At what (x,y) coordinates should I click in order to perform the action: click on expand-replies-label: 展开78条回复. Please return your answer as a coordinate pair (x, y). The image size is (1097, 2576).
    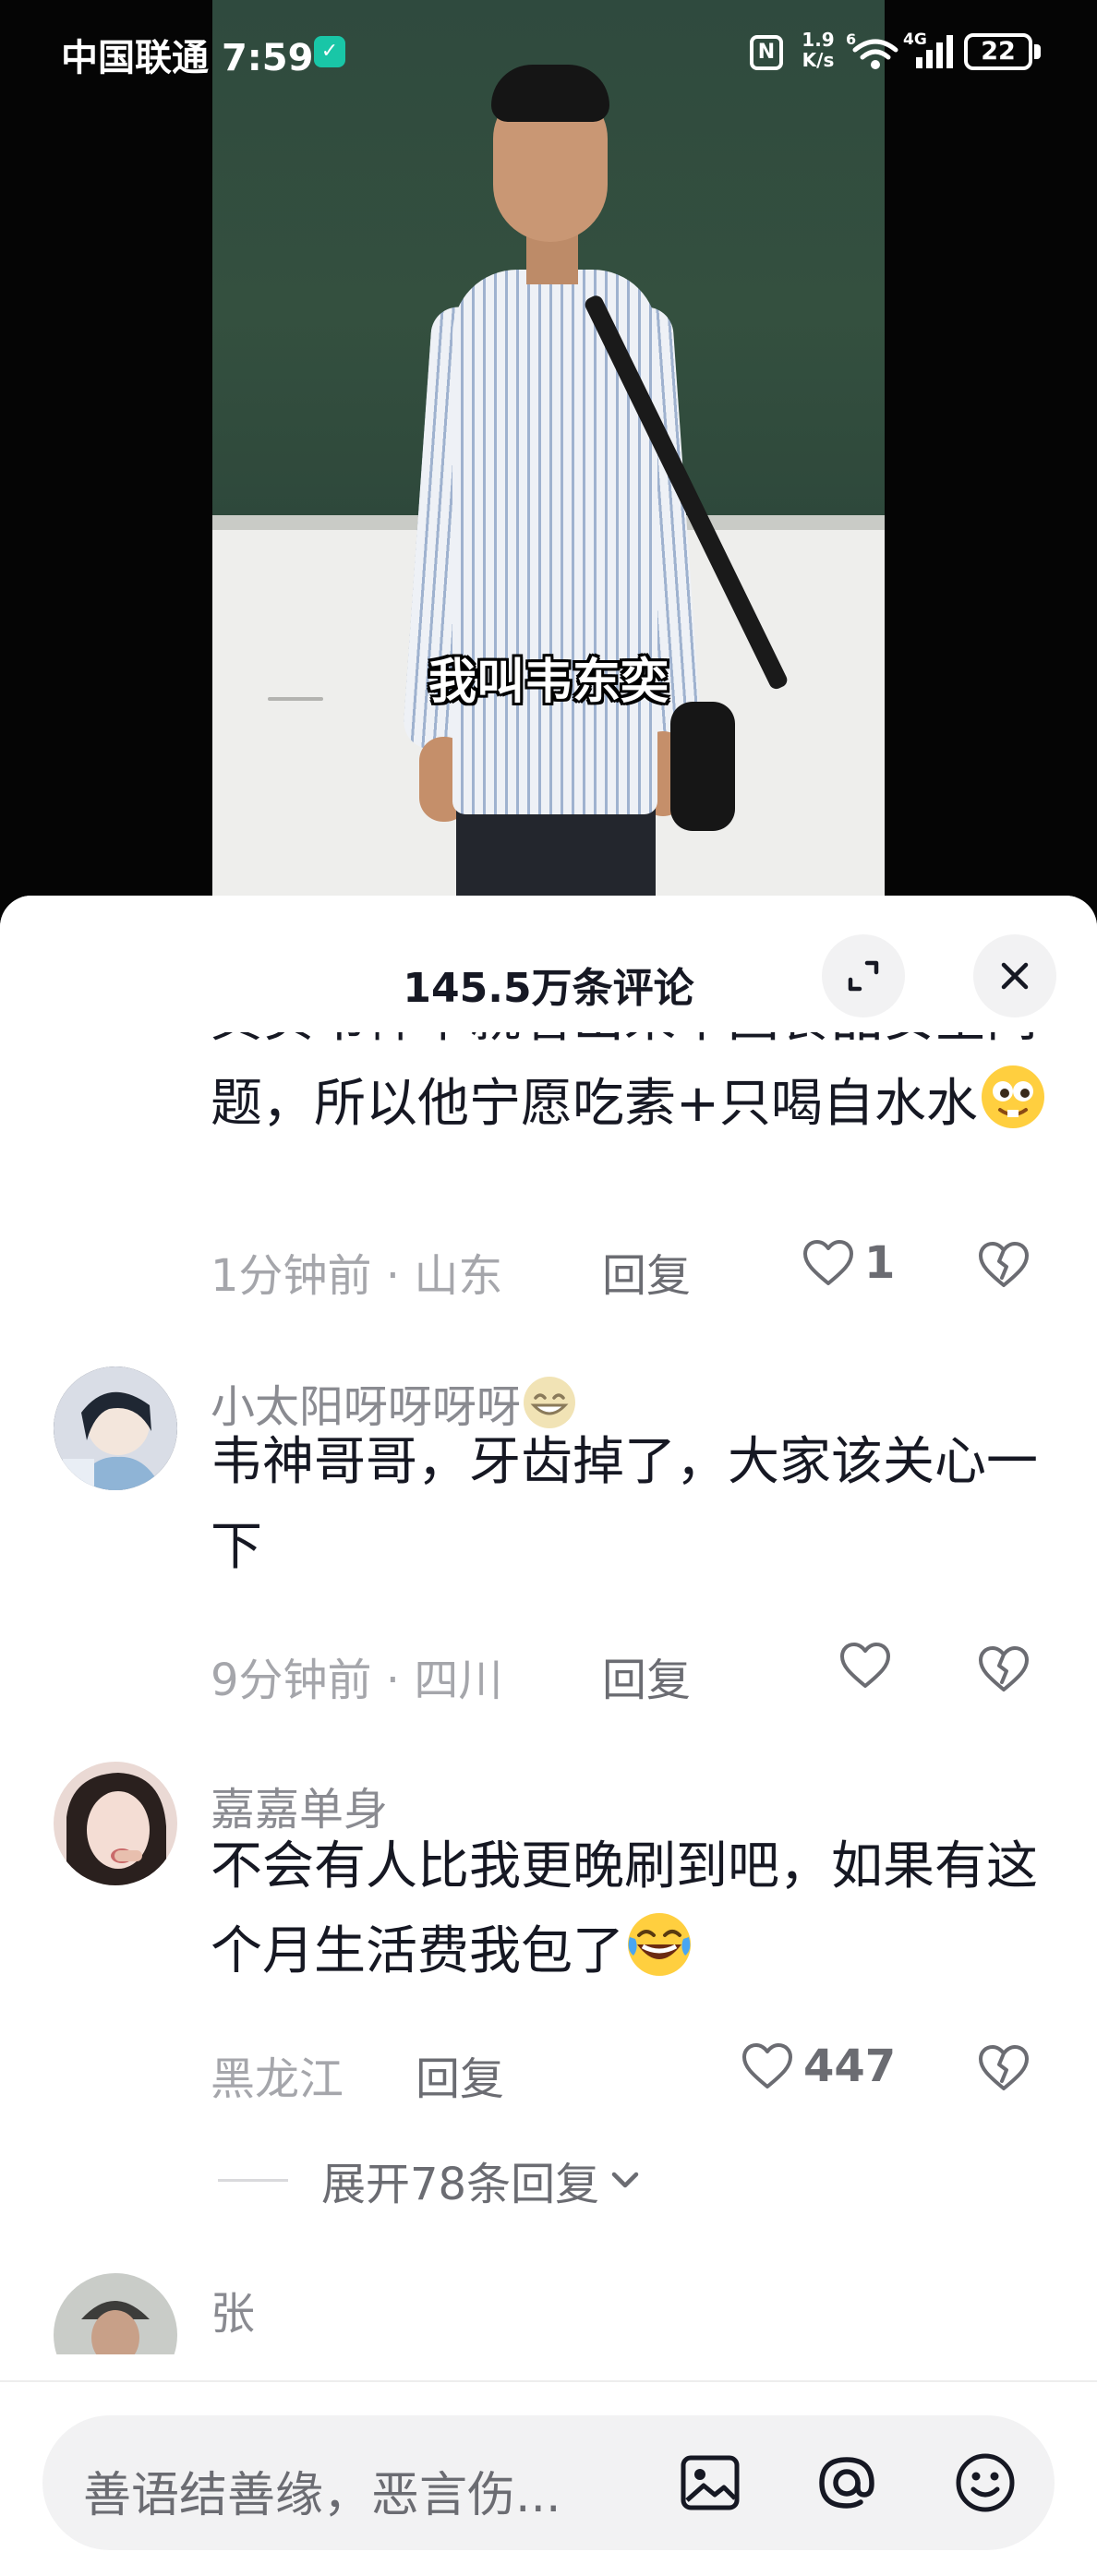
    Looking at the image, I should click on (461, 2184).